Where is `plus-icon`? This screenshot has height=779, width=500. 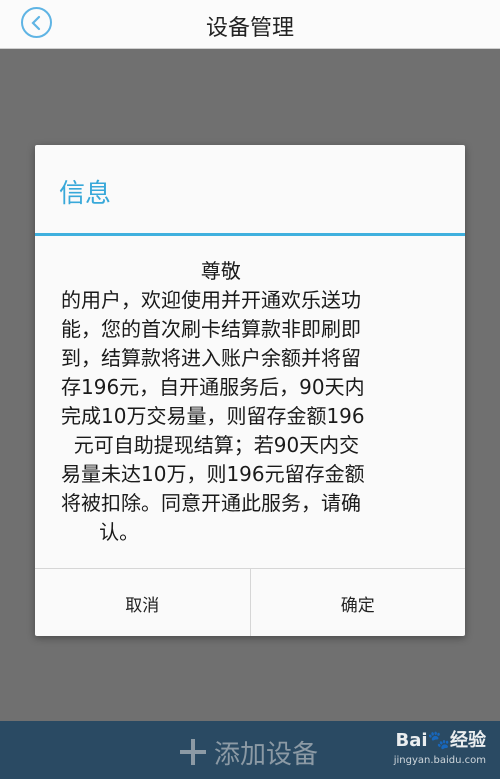
plus-icon is located at coordinates (193, 752).